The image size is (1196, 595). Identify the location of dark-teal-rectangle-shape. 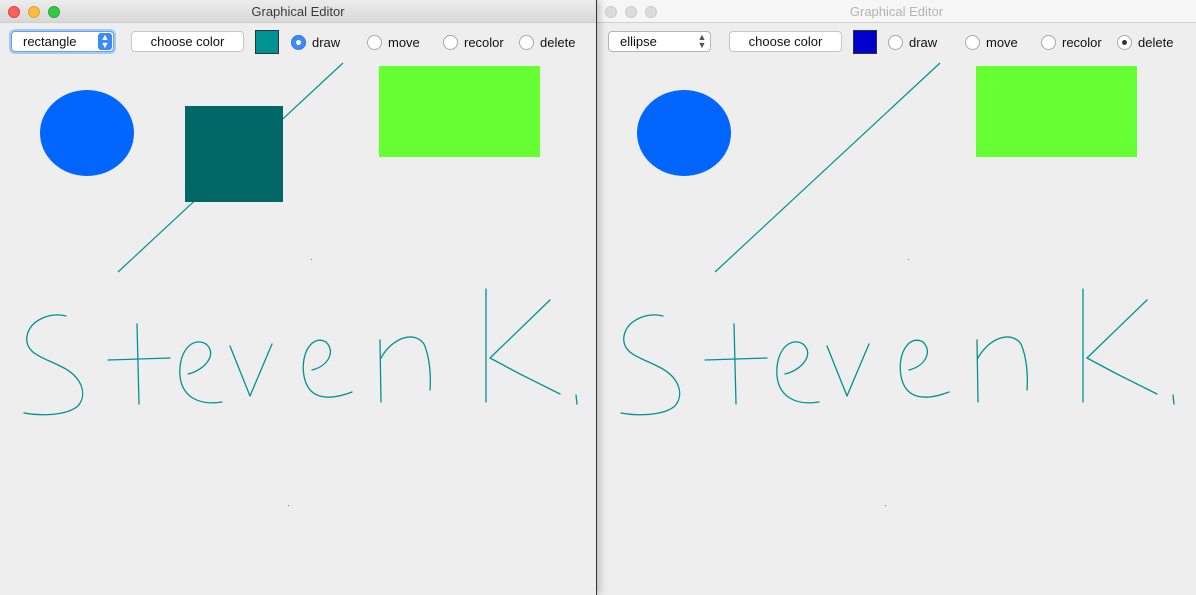
(234, 154).